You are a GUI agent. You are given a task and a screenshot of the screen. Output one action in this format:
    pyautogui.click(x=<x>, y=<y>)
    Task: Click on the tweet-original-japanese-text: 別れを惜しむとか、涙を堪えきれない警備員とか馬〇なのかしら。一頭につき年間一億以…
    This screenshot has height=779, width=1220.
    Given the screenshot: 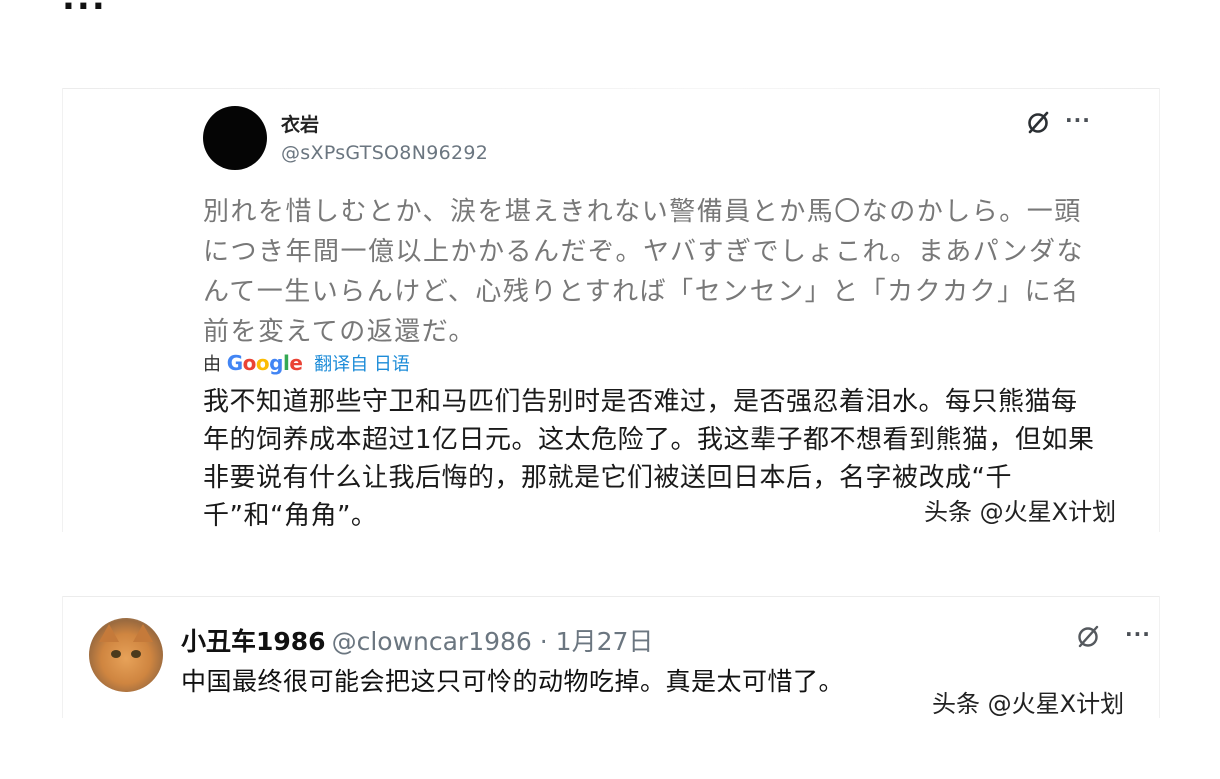 What is the action you would take?
    pyautogui.click(x=644, y=272)
    